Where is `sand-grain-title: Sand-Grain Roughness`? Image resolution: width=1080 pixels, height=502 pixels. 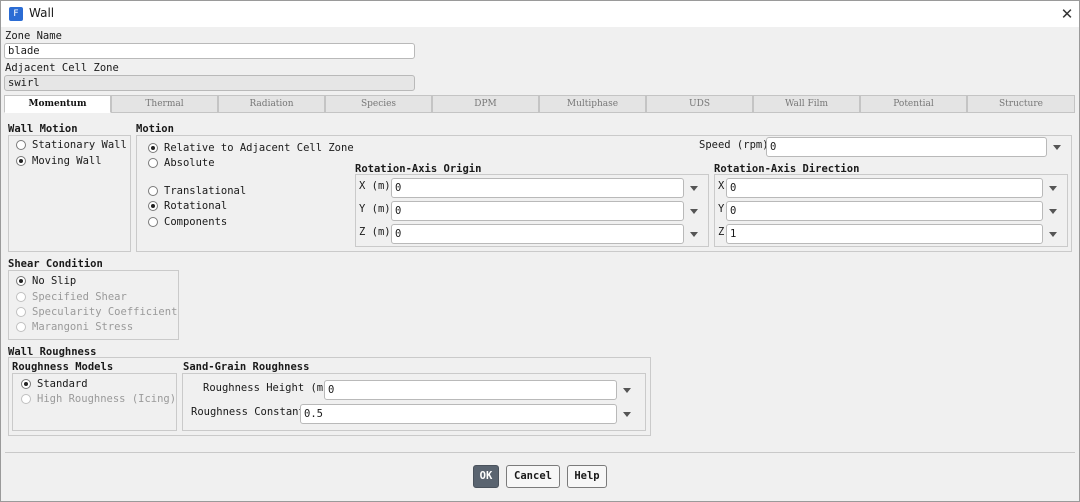
sand-grain-title: Sand-Grain Roughness is located at coordinates (246, 367).